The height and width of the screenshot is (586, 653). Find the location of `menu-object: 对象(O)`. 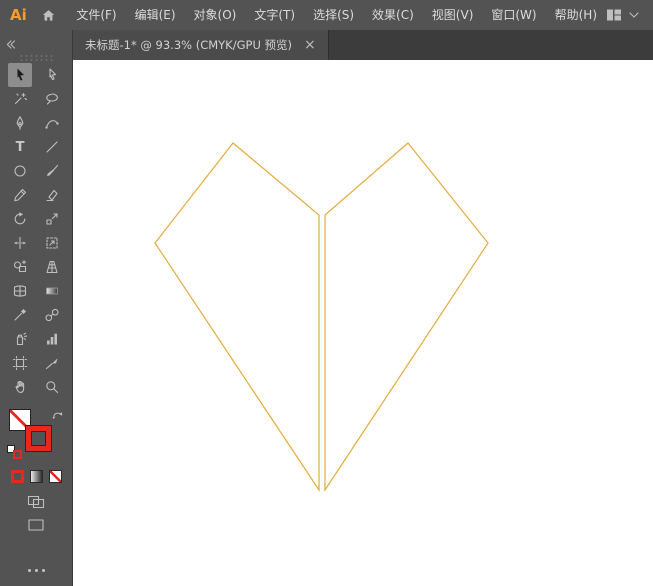

menu-object: 对象(O) is located at coordinates (215, 15).